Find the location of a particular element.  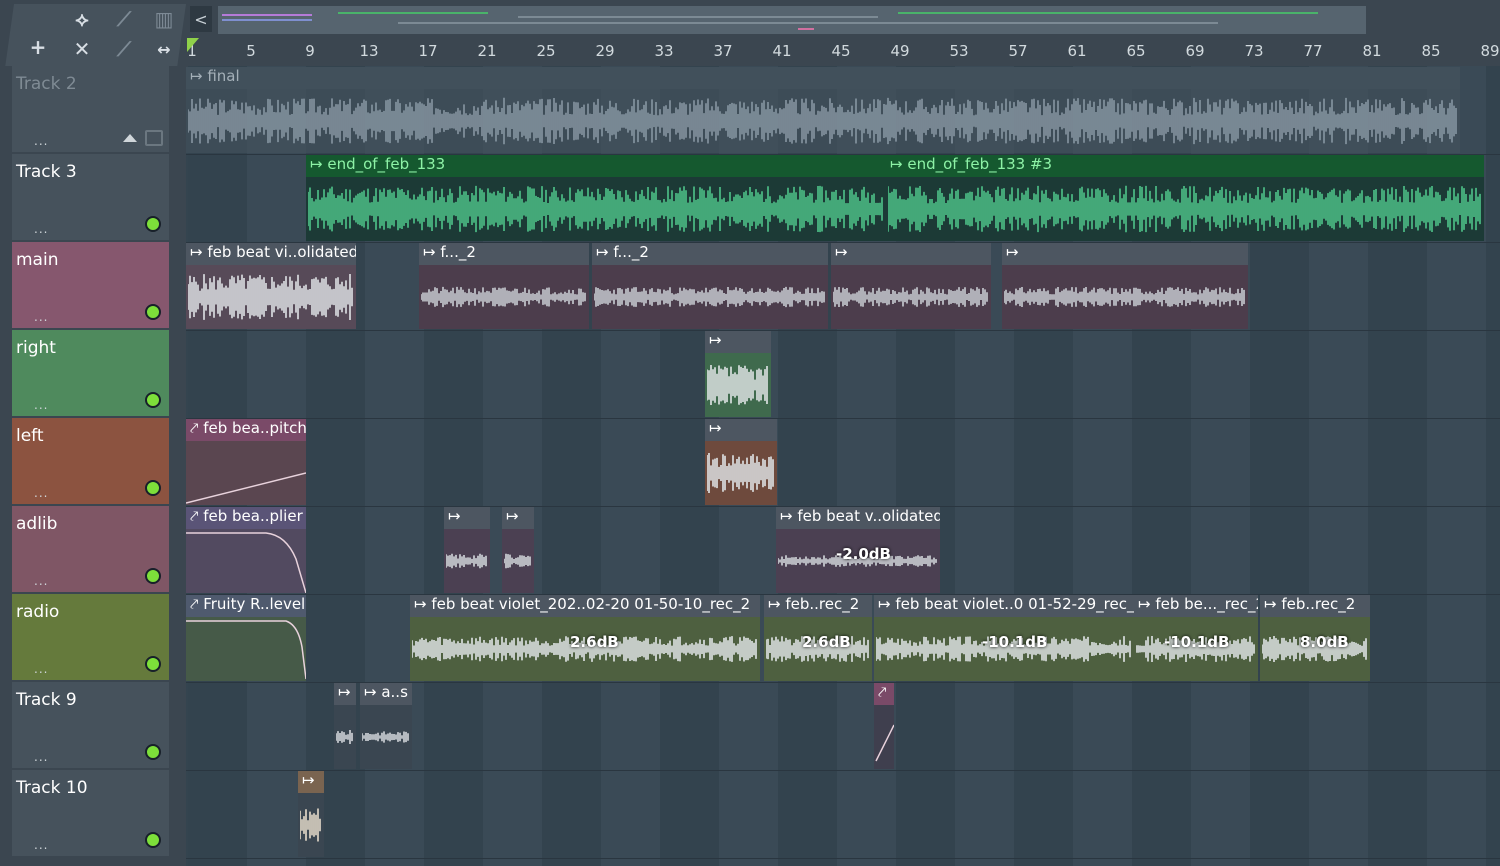

clip-body: -10.1dB is located at coordinates (1196, 649).